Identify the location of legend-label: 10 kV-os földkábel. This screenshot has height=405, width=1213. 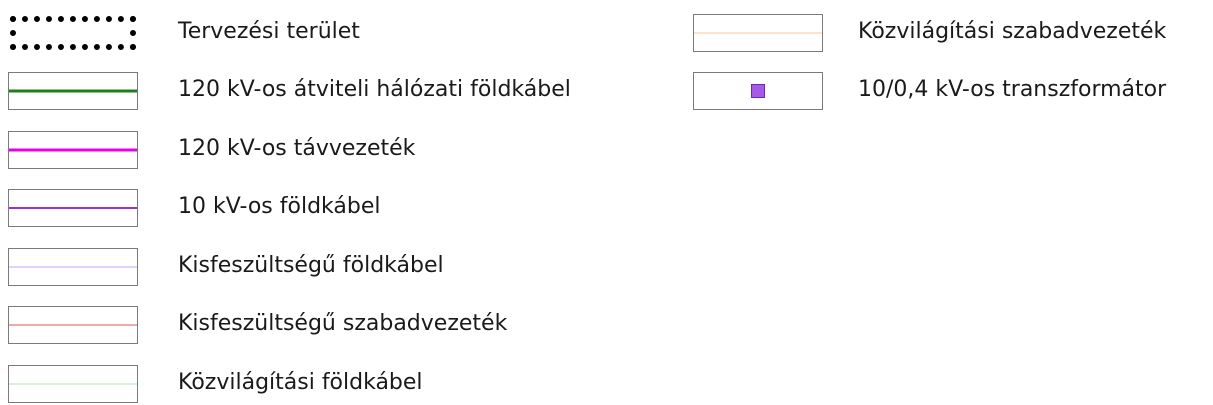
(279, 206).